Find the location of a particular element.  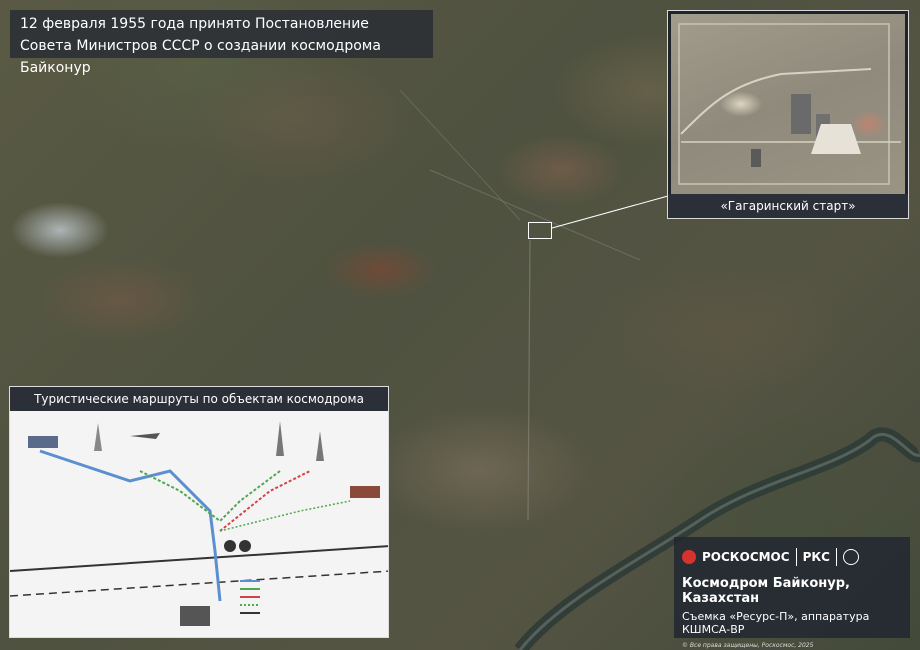

logos-row: РОСКОСМОС РКС is located at coordinates (792, 557).